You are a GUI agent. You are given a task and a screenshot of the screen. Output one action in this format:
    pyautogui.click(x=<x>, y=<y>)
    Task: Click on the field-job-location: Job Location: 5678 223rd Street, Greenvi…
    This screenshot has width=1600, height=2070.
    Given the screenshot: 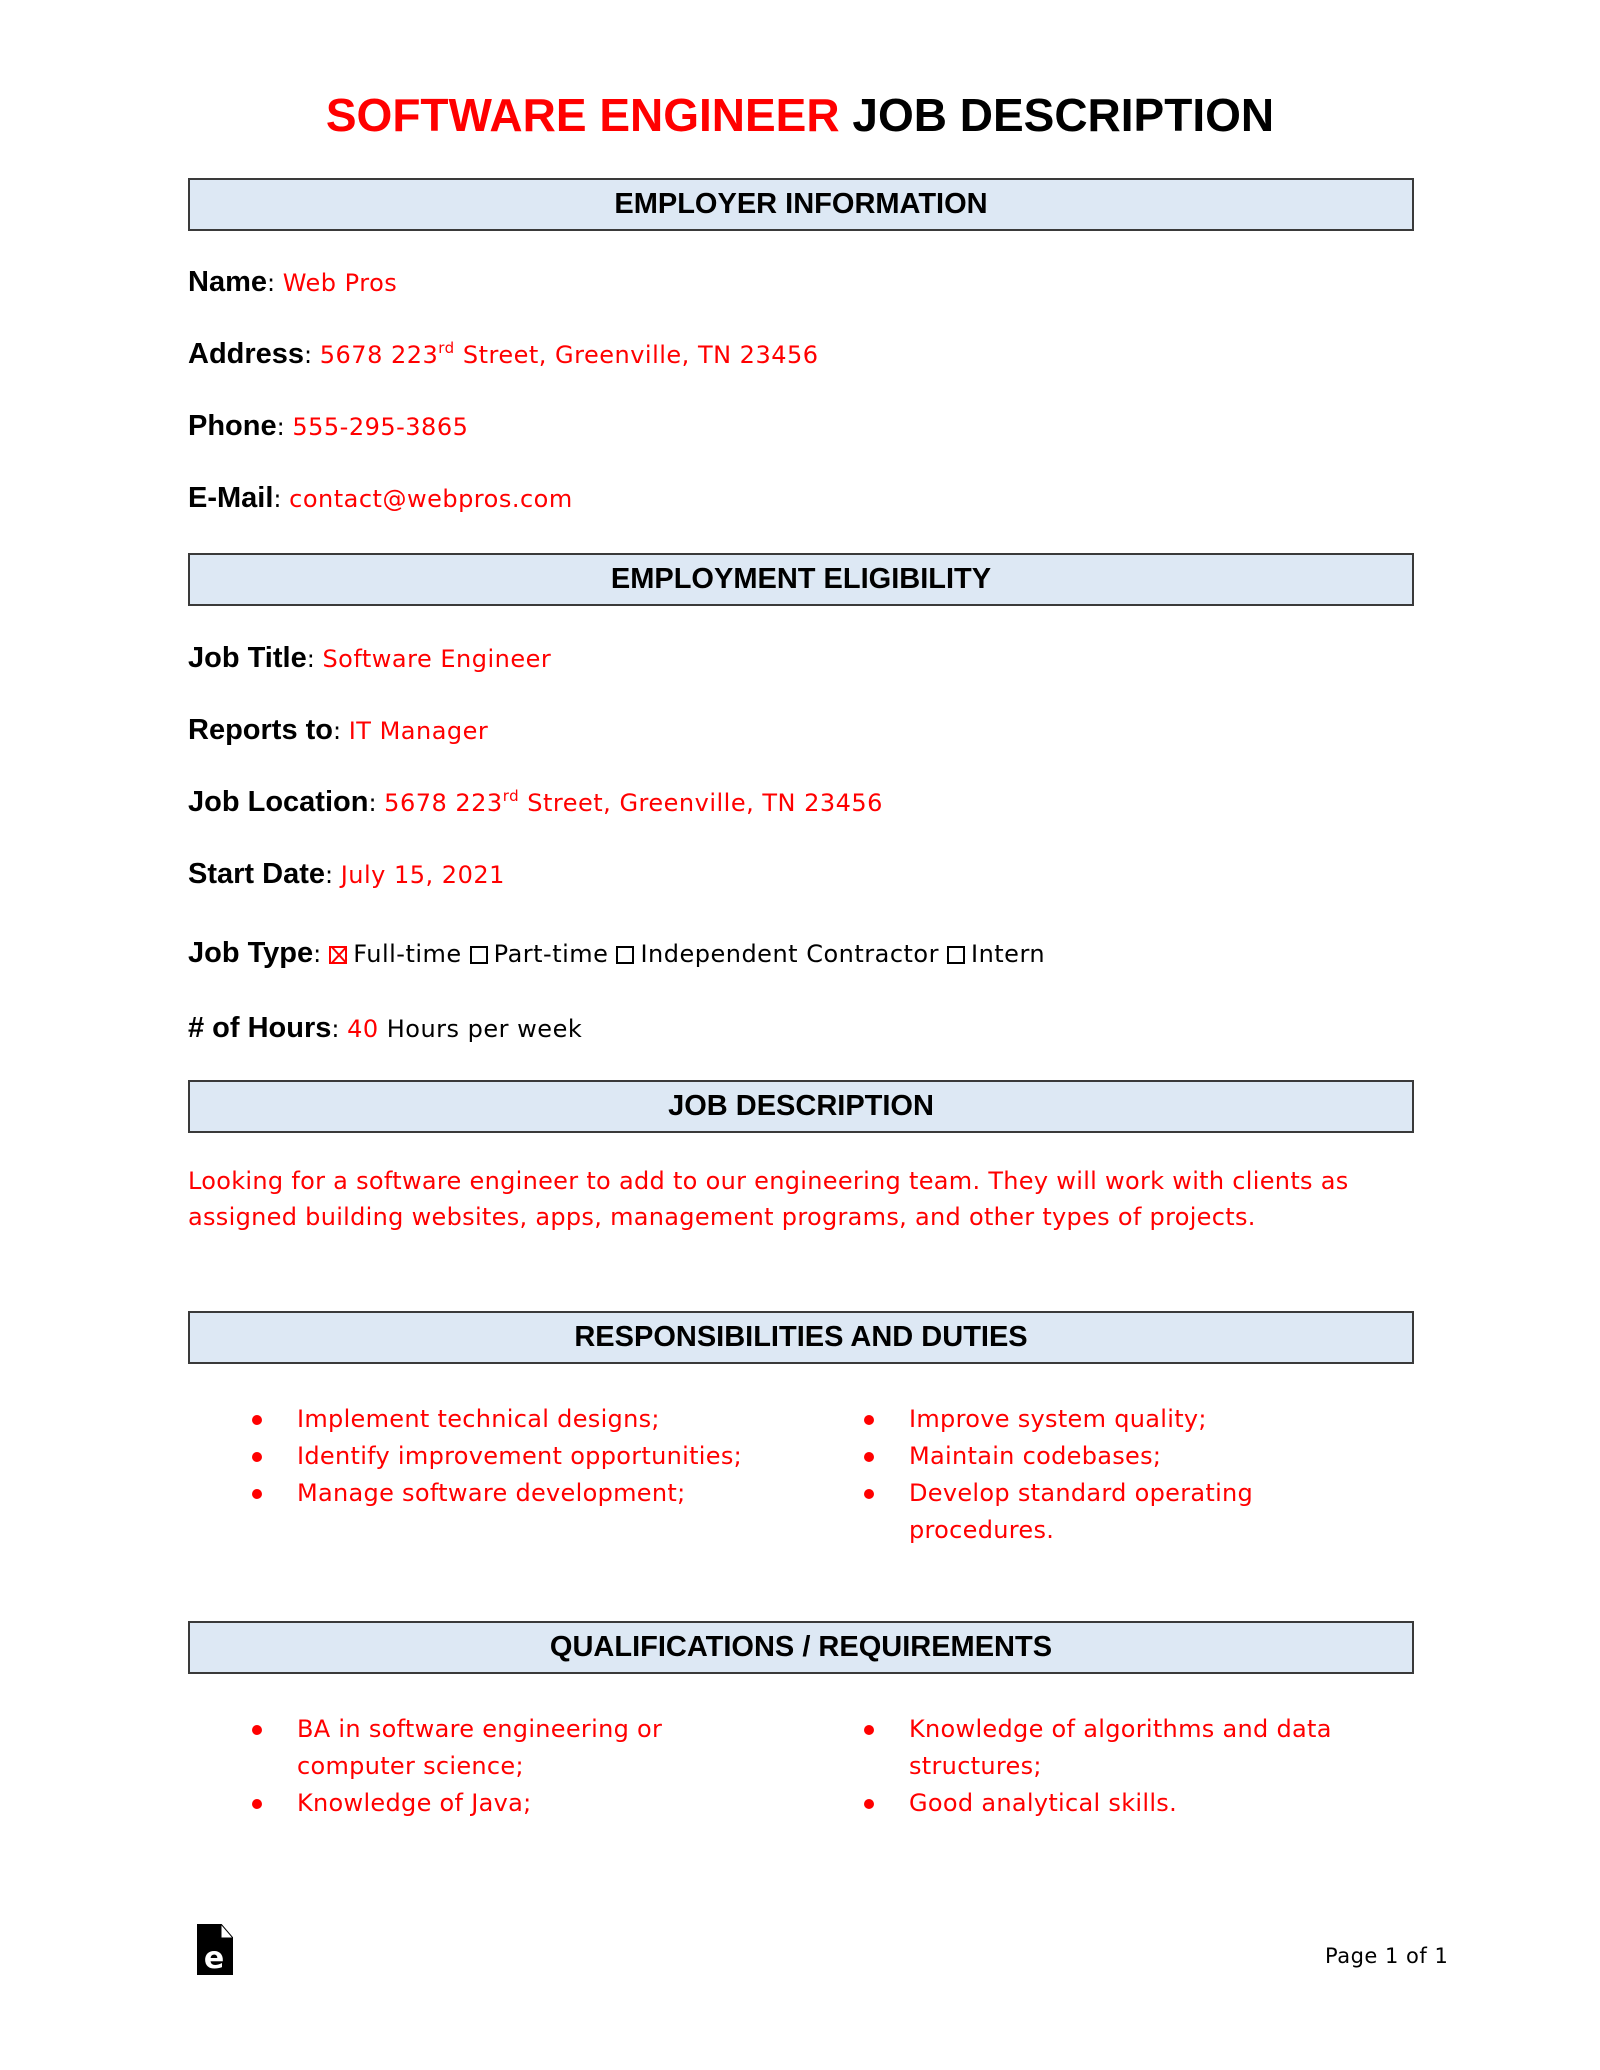 What is the action you would take?
    pyautogui.click(x=535, y=802)
    